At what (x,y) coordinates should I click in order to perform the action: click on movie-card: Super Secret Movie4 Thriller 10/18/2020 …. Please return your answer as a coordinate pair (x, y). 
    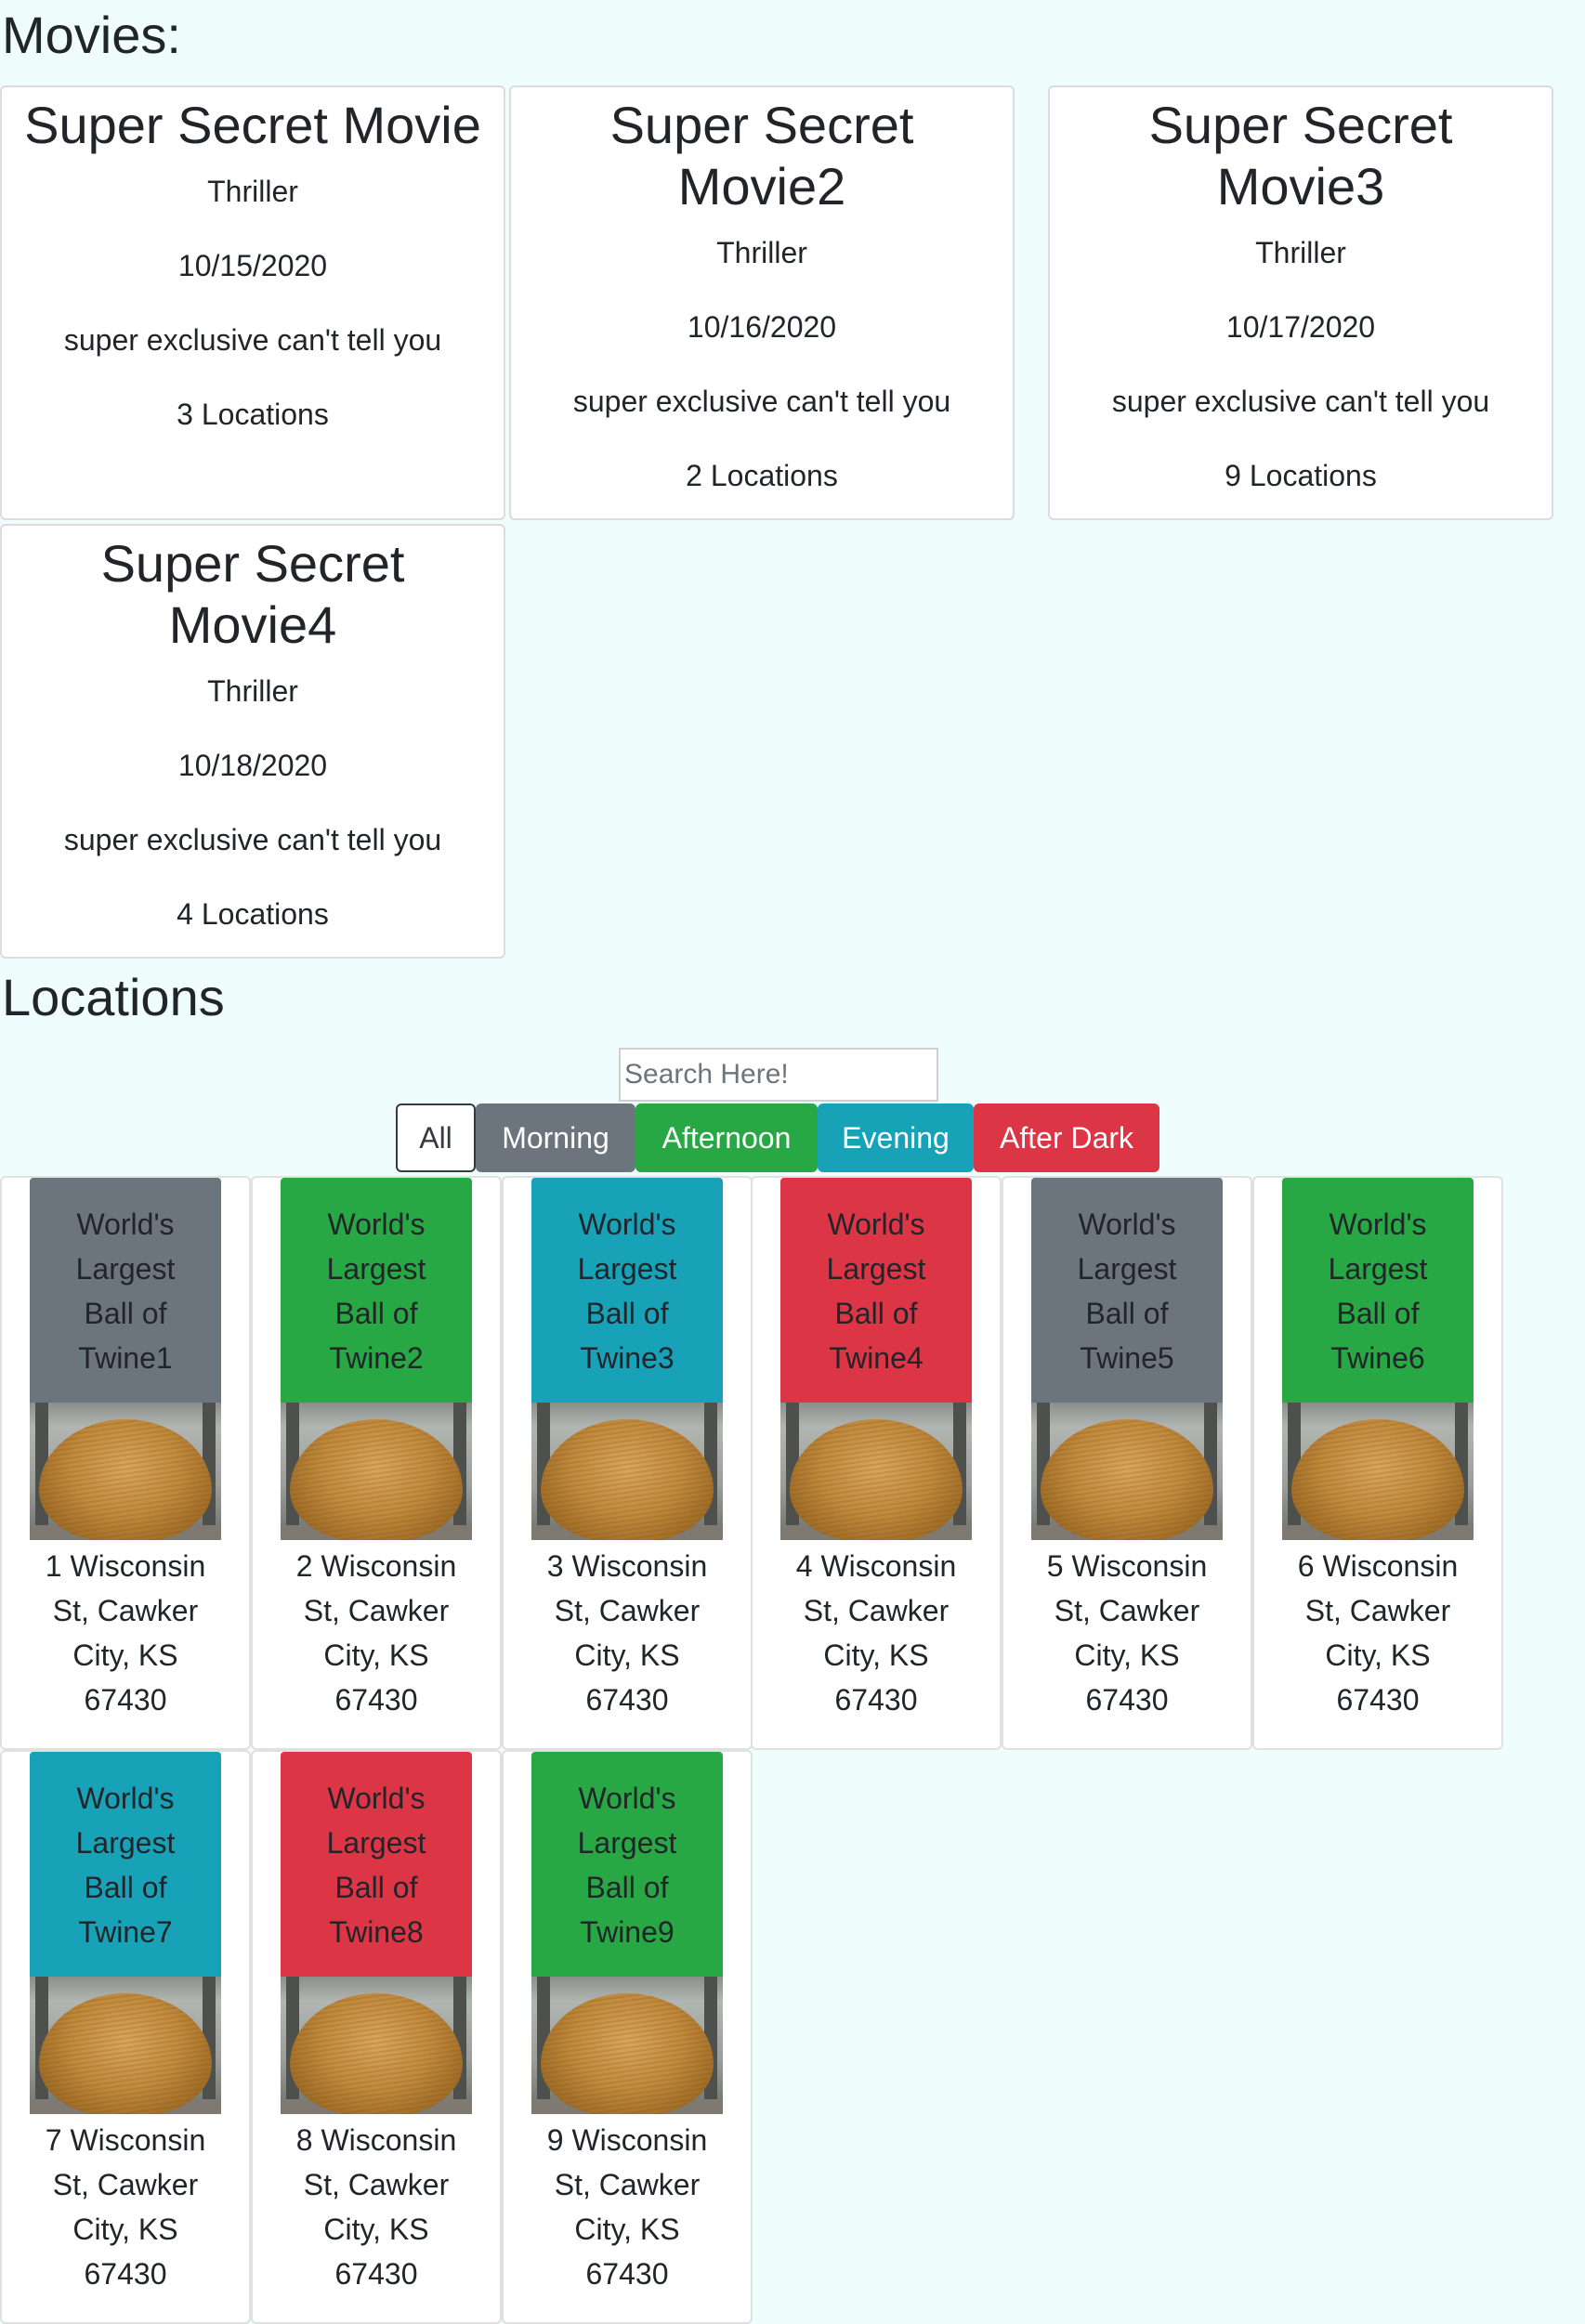
    Looking at the image, I should click on (252, 741).